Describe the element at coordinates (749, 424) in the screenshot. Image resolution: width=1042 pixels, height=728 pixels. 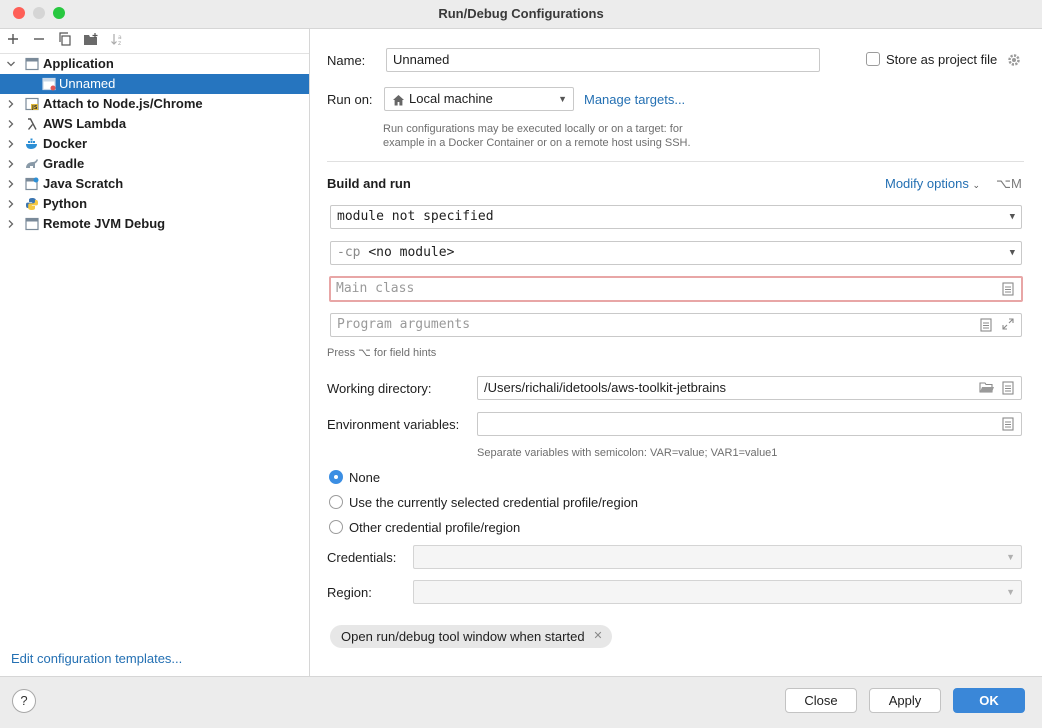
I see `environment-variables-input` at that location.